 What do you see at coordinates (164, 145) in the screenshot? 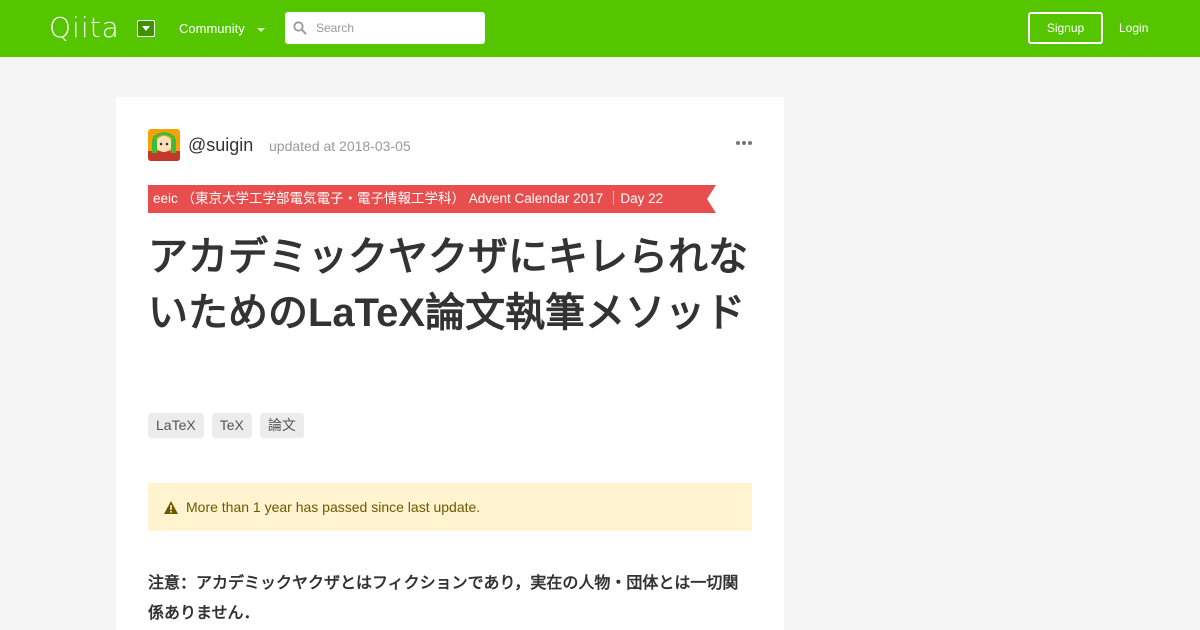
I see `avatar` at bounding box center [164, 145].